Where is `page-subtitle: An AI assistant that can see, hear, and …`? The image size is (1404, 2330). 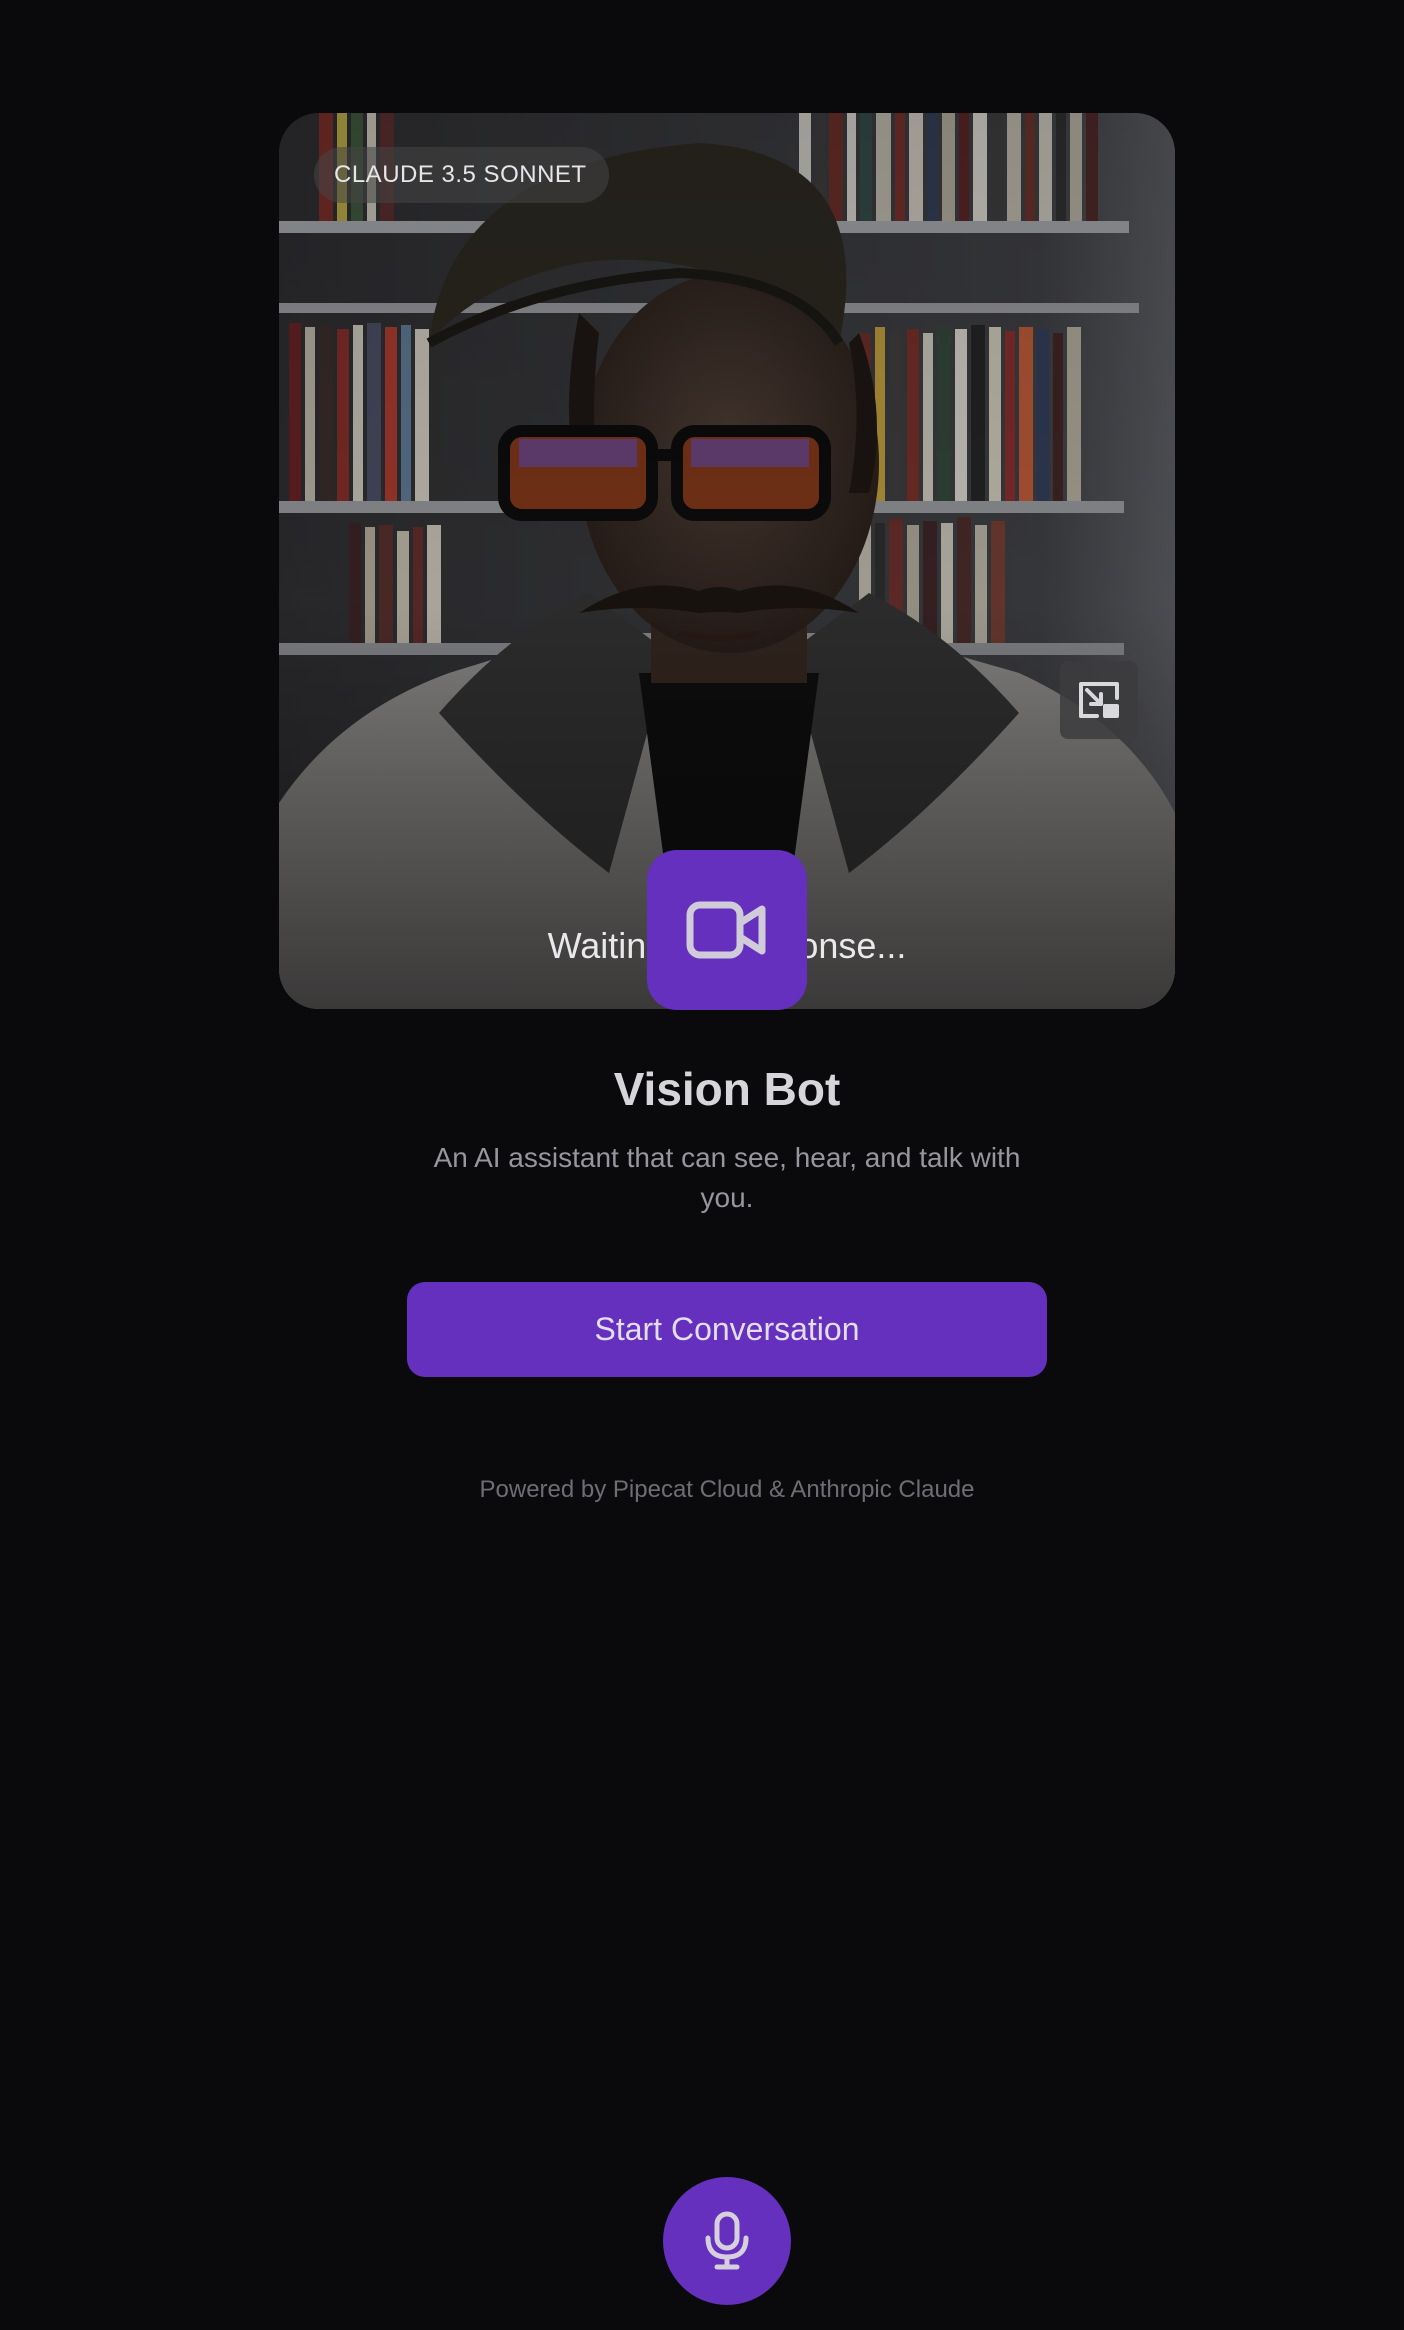
page-subtitle: An AI assistant that can see, hear, and … is located at coordinates (727, 1177).